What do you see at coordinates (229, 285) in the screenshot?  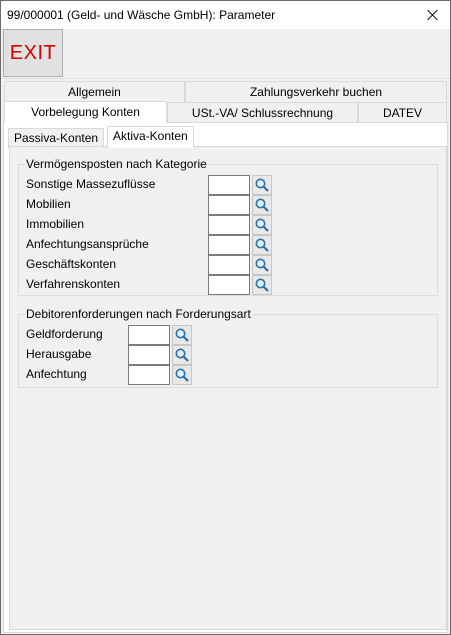 I see `input-verfahrenskonten` at bounding box center [229, 285].